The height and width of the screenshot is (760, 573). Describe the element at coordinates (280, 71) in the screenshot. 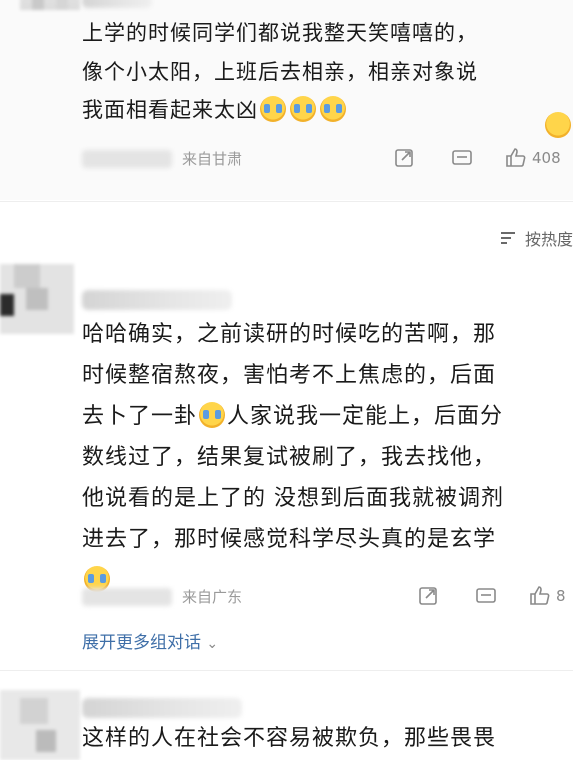

I see `comment-line: 像个小太阳，上班后去相亲，相亲对象说` at that location.